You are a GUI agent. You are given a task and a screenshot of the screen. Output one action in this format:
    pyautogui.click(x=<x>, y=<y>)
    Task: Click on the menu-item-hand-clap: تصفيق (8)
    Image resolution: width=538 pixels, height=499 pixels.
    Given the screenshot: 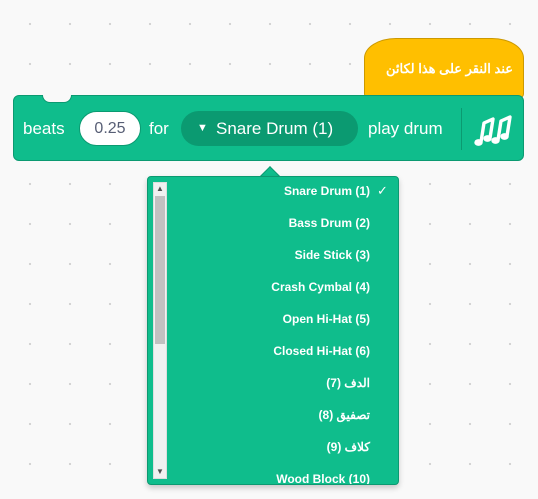 What is the action you would take?
    pyautogui.click(x=270, y=415)
    